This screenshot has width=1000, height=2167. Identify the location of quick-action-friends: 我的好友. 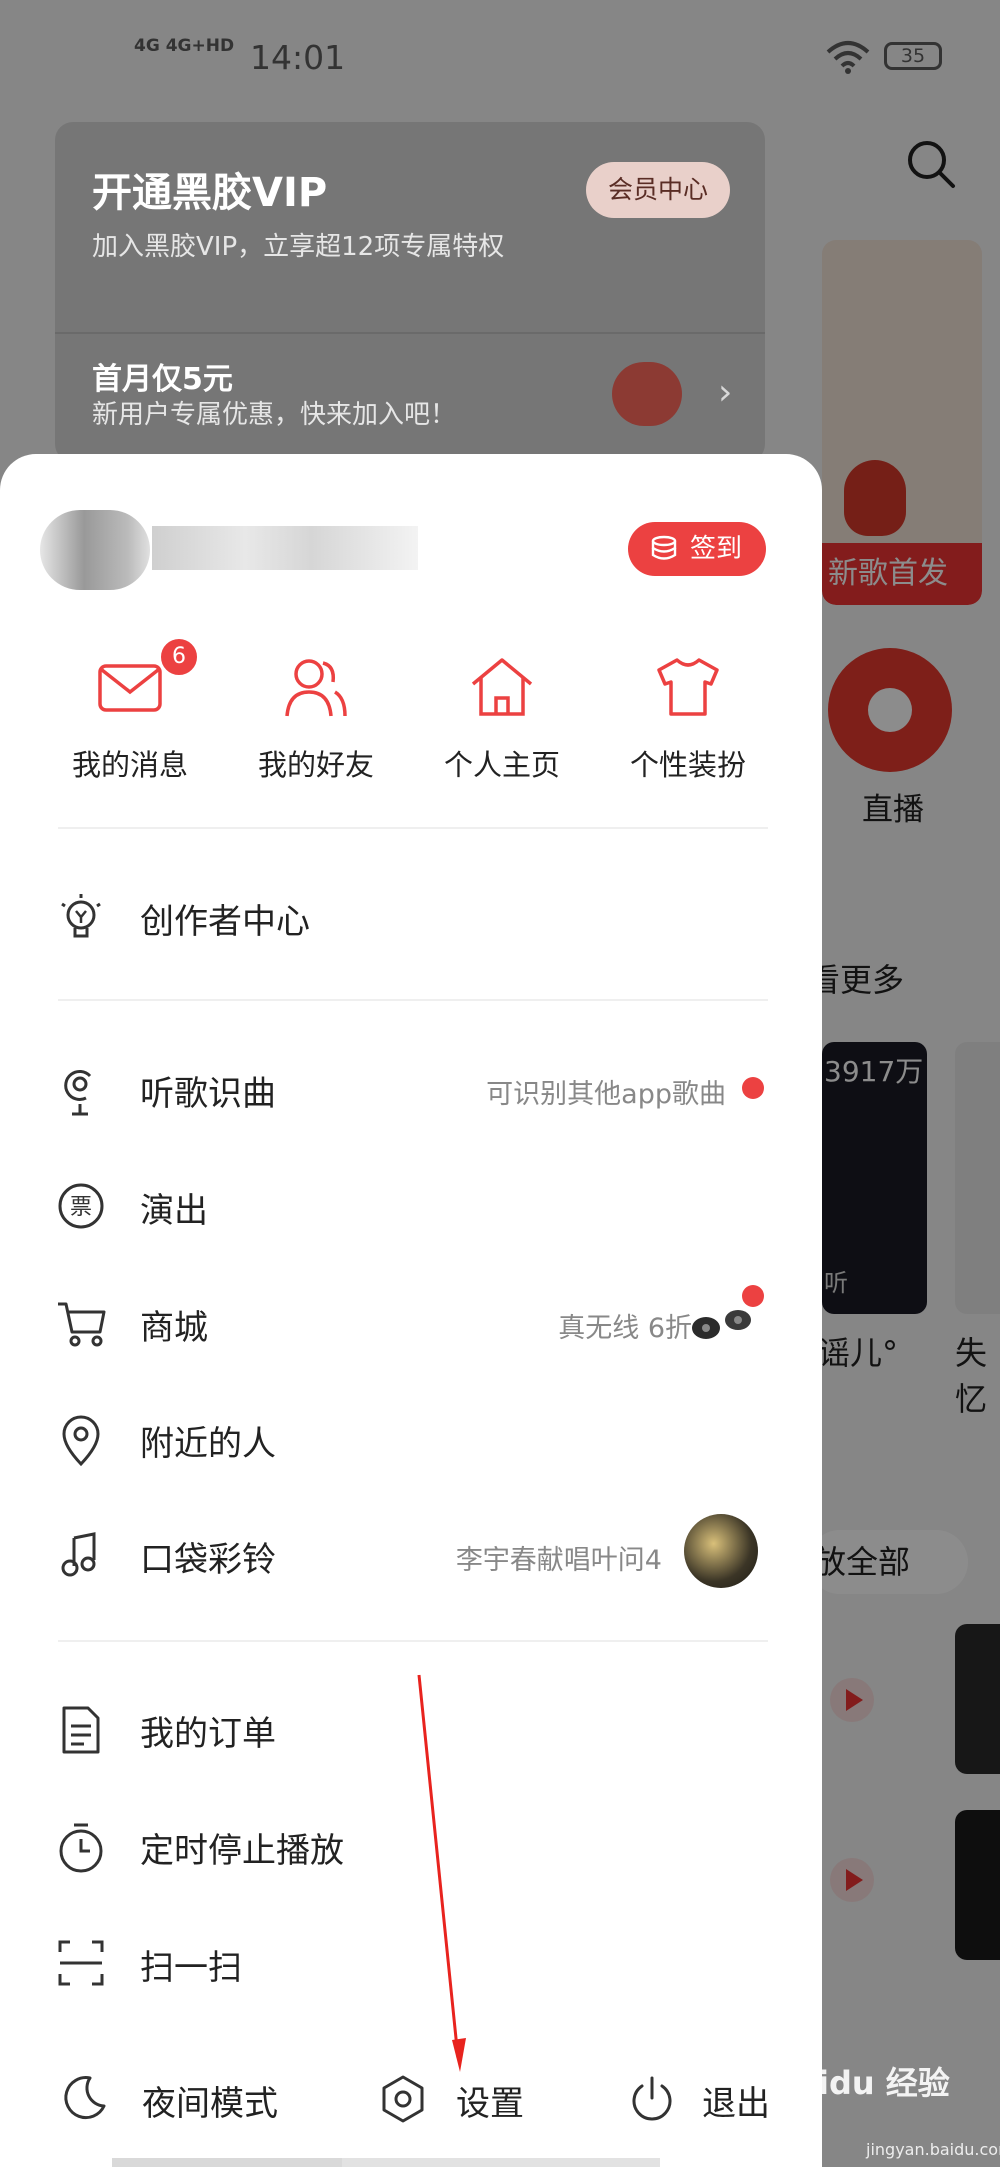
(316, 717).